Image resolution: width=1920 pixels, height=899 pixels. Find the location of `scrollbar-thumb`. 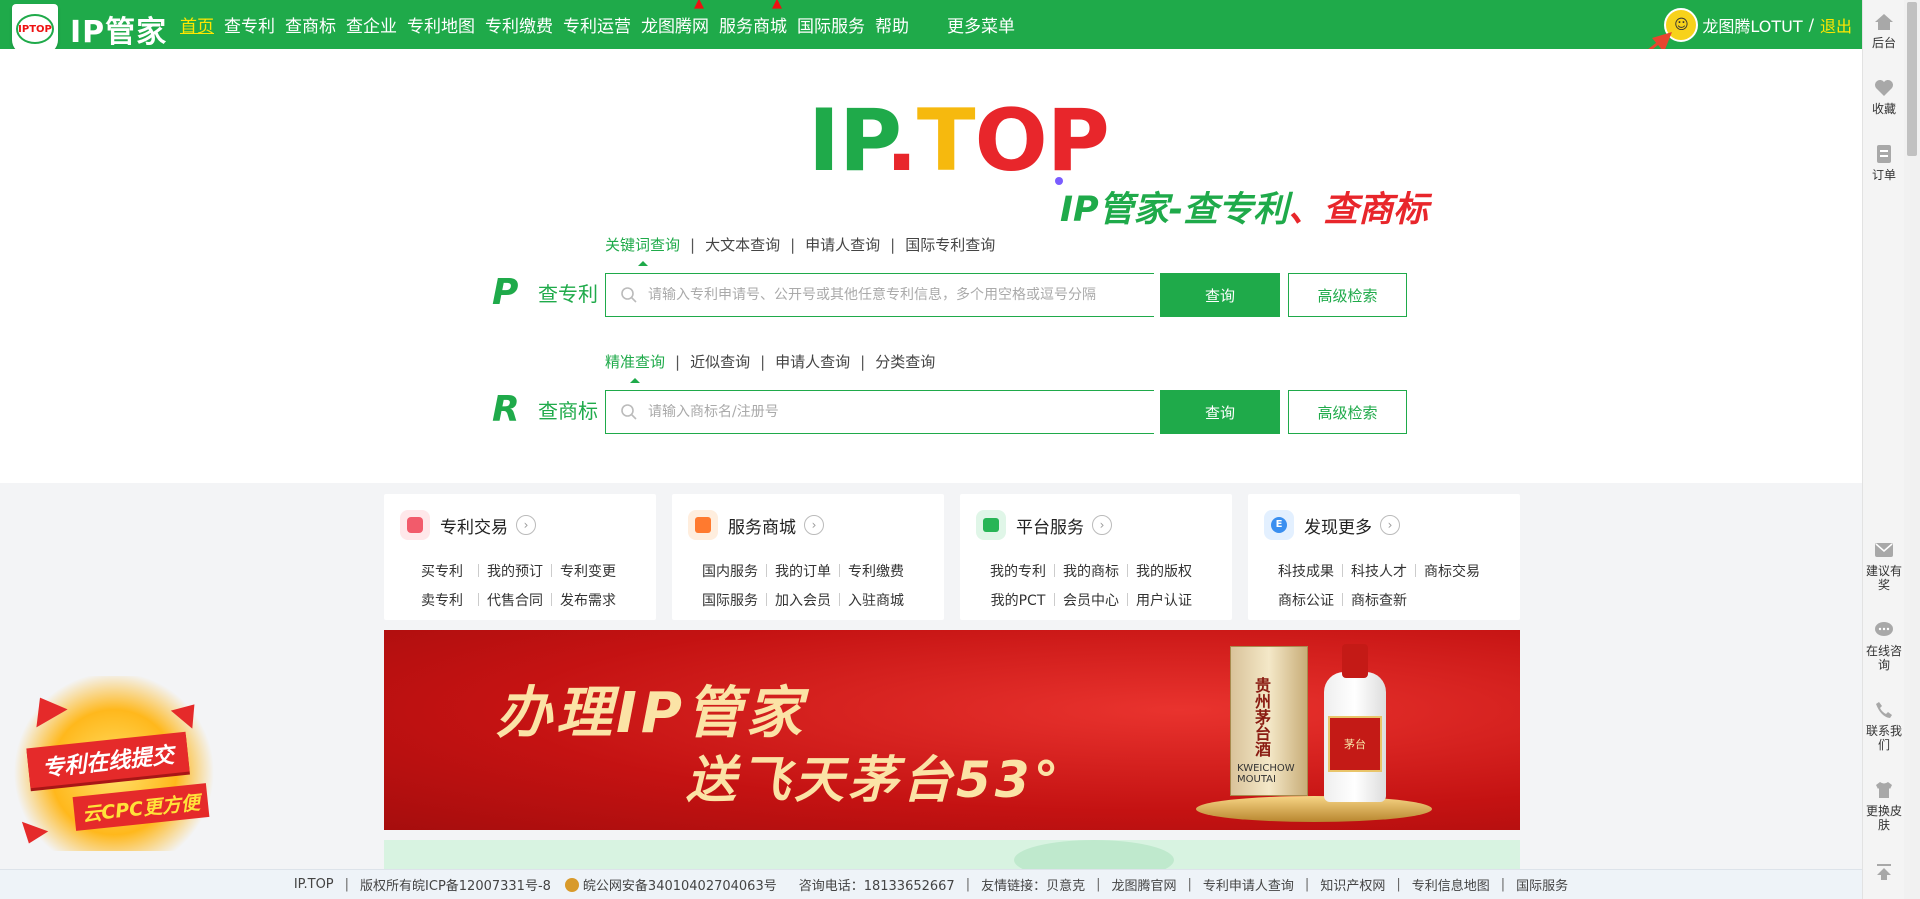

scrollbar-thumb is located at coordinates (1912, 79).